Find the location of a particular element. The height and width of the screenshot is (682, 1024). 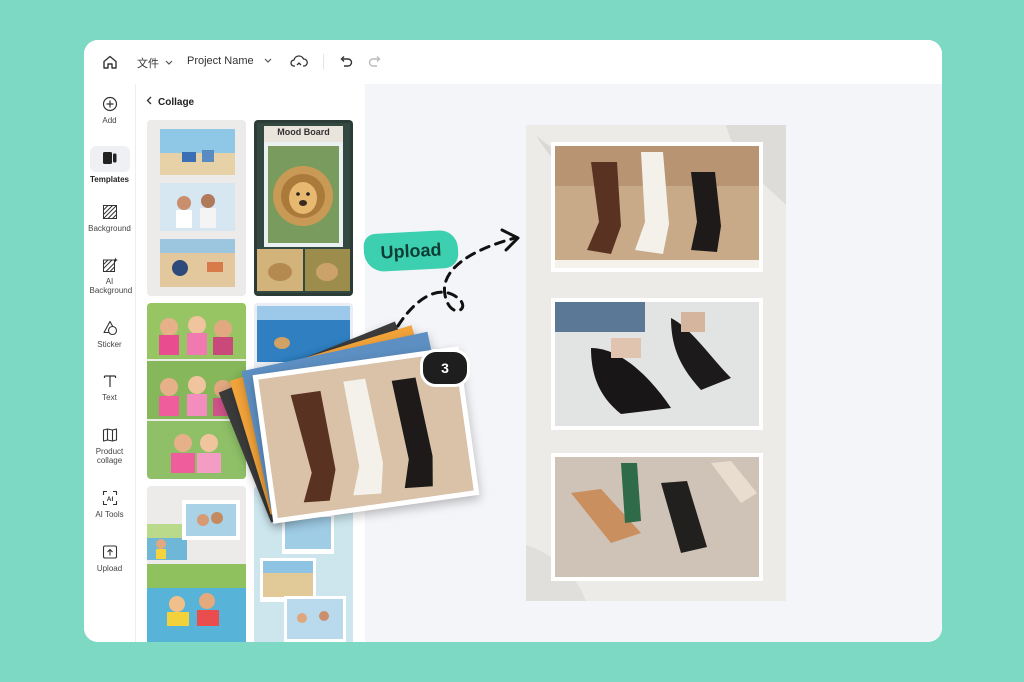

sidebar-item-templates: Templates is located at coordinates (109, 165).